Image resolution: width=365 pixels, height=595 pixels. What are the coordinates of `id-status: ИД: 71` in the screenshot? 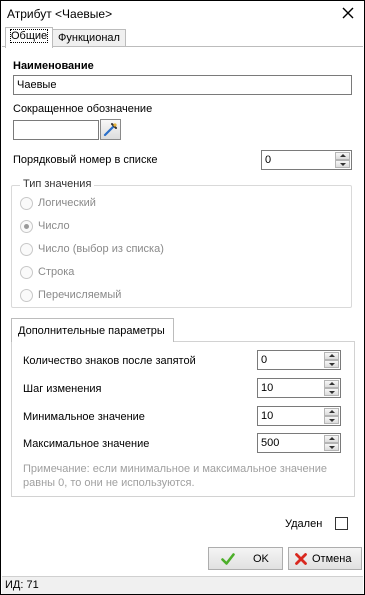 It's located at (22, 585).